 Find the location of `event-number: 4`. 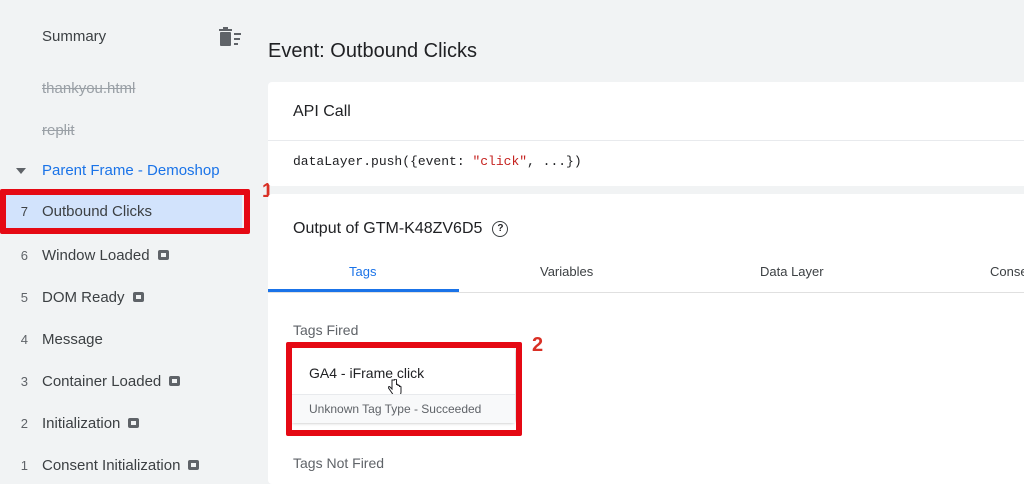

event-number: 4 is located at coordinates (24, 339).